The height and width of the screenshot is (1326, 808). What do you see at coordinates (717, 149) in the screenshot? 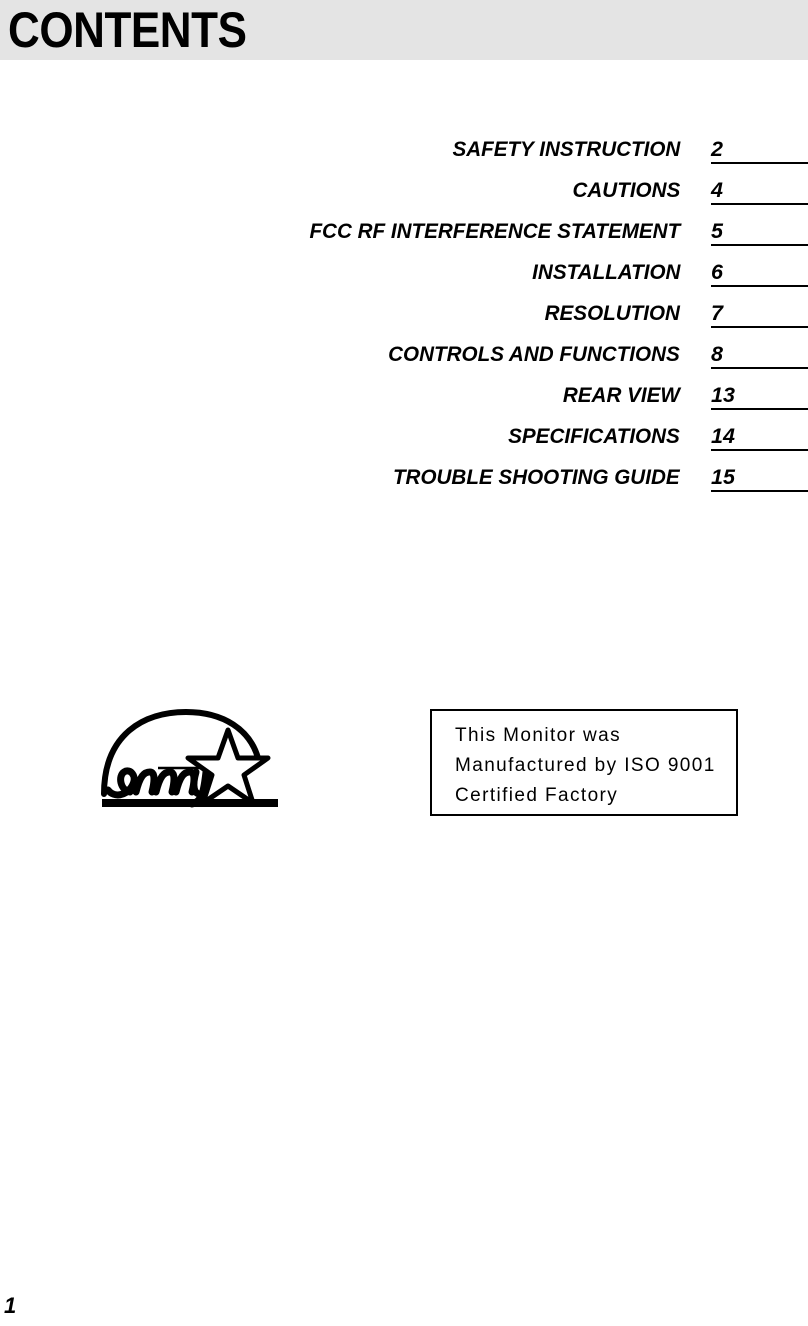
I see `toc-entry-page-number: 2` at bounding box center [717, 149].